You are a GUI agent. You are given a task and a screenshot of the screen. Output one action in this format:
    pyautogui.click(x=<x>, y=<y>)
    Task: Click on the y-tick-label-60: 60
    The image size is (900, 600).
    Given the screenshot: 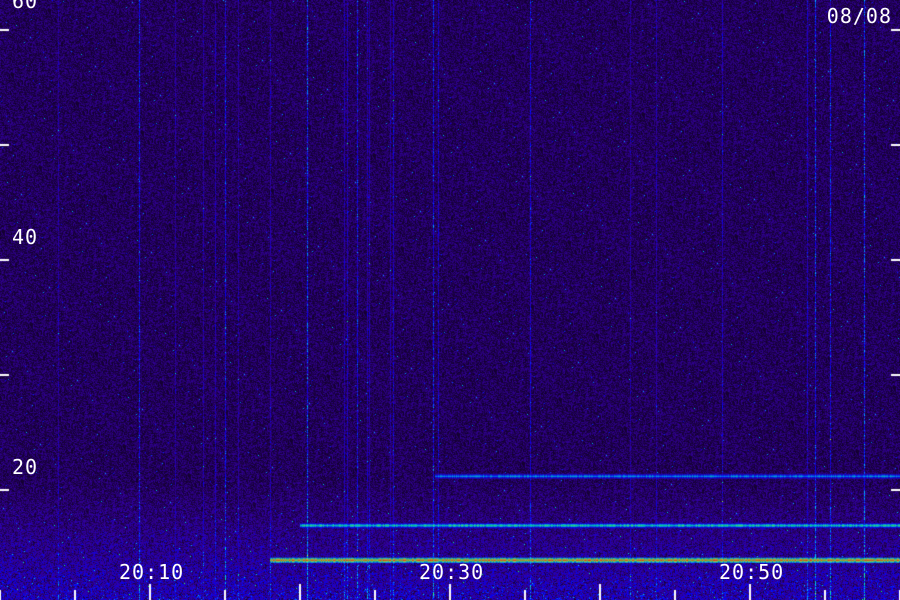 What is the action you would take?
    pyautogui.click(x=25, y=6)
    